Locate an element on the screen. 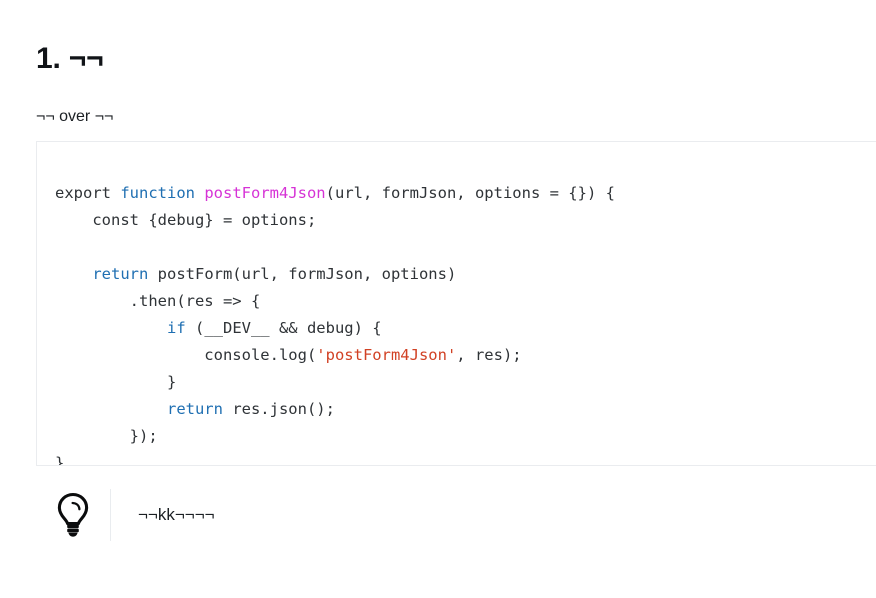 The image size is (876, 598). tip-text: ¬¬kk¬¬¬¬ is located at coordinates (176, 514).